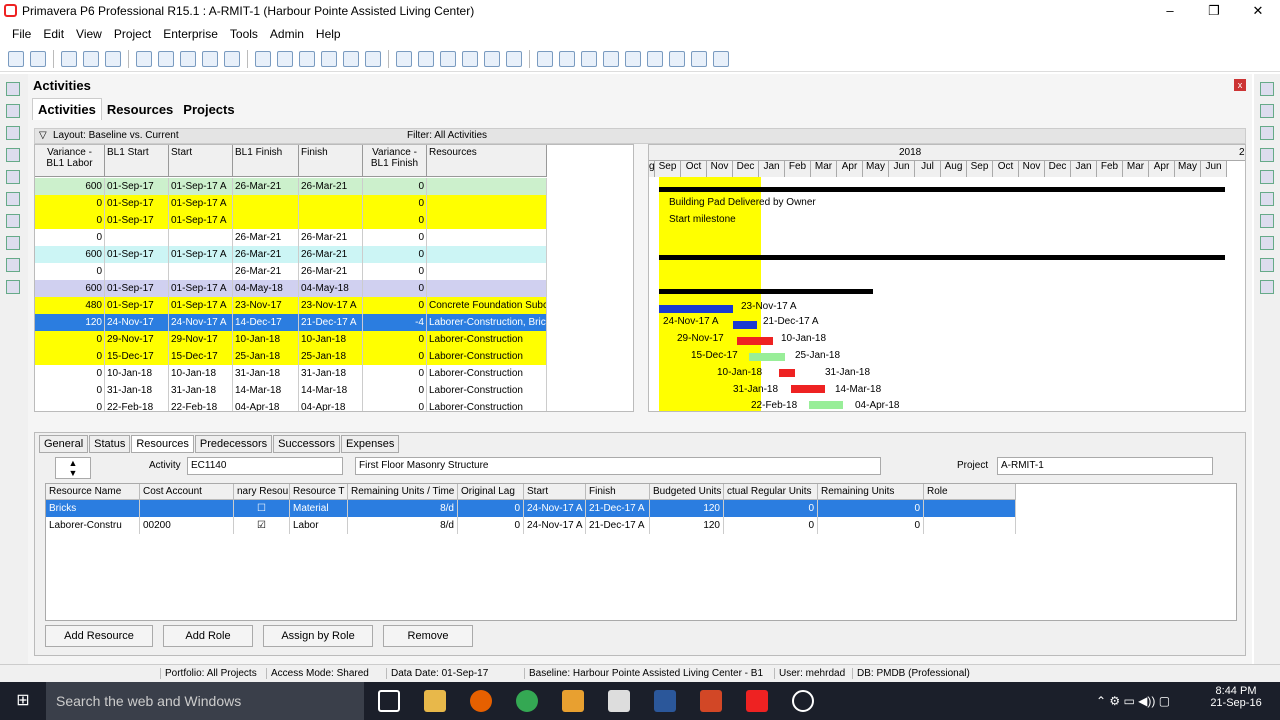  I want to click on table-icon, so click(166, 59).